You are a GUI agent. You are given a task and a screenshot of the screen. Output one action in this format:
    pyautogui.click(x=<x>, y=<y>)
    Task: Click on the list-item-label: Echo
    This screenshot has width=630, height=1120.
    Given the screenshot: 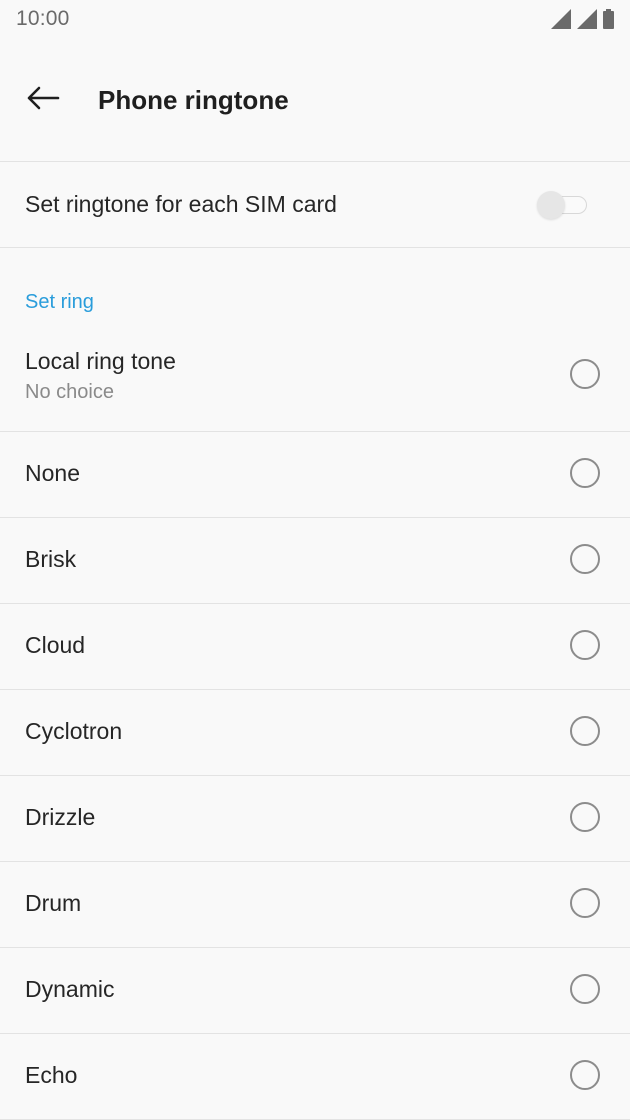 What is the action you would take?
    pyautogui.click(x=51, y=1075)
    